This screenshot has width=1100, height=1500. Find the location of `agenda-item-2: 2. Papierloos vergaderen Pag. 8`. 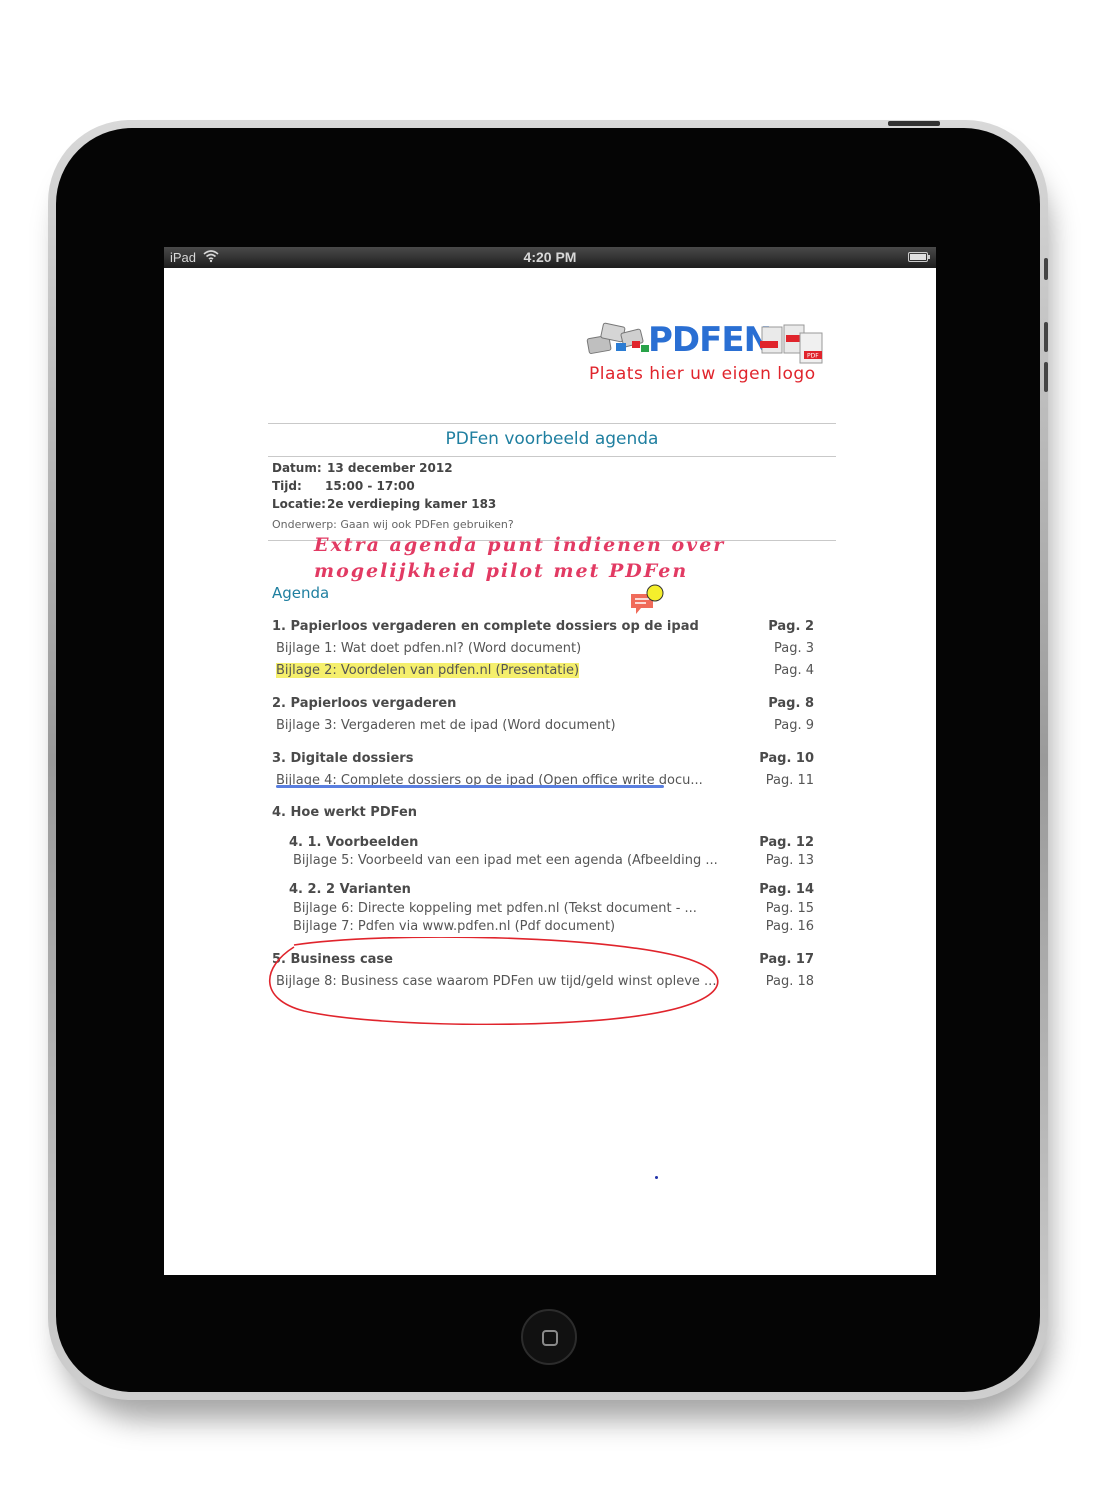

agenda-item-2: 2. Papierloos vergaderen Pag. 8 is located at coordinates (543, 705).